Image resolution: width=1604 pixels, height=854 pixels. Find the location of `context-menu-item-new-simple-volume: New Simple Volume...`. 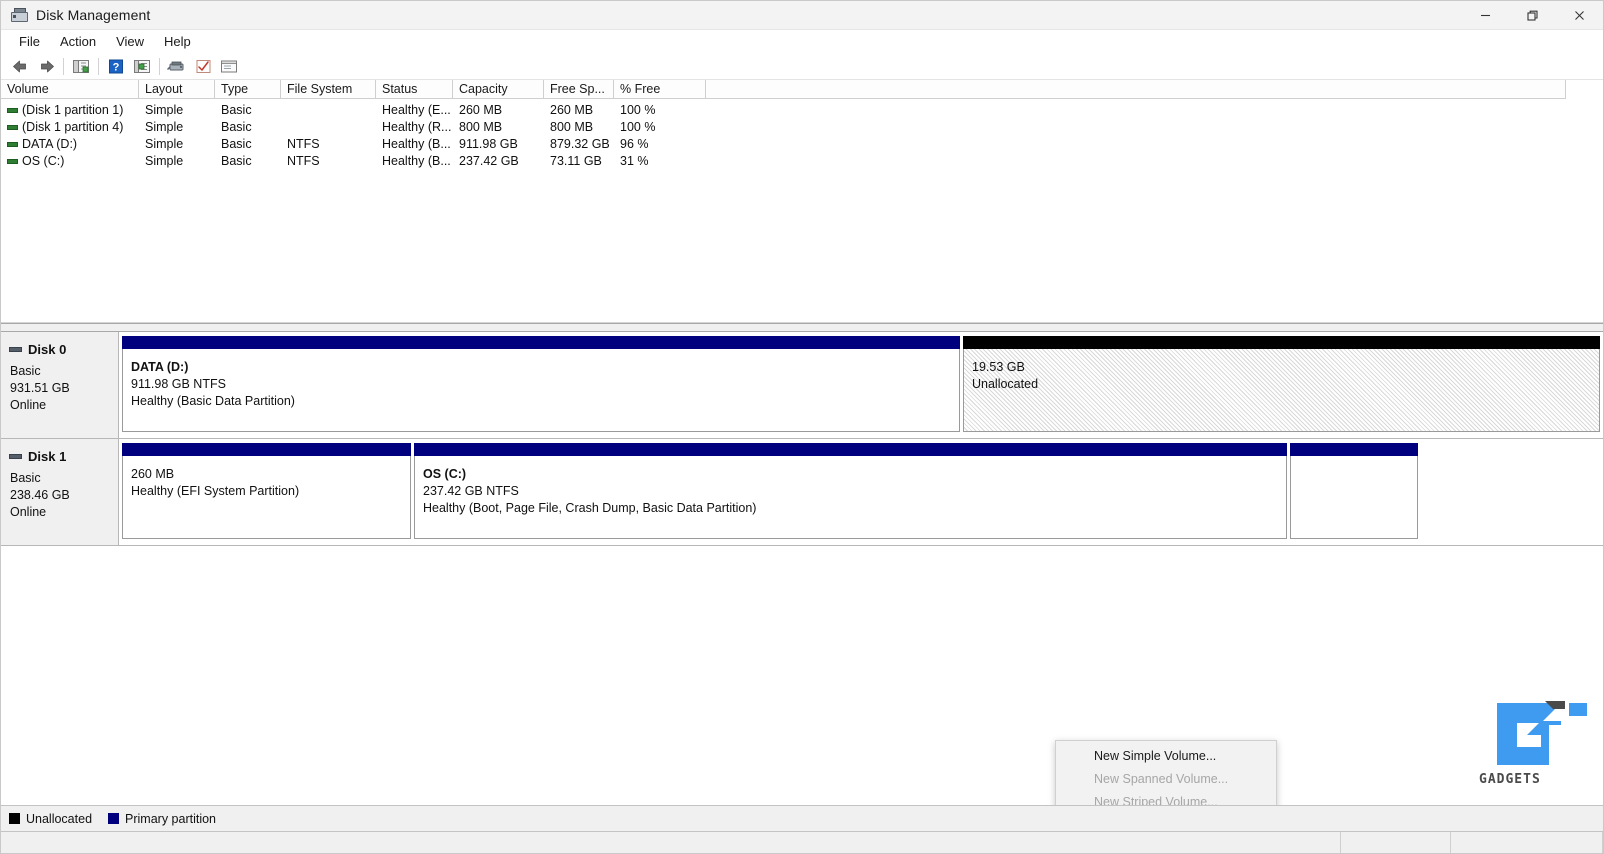

context-menu-item-new-simple-volume: New Simple Volume... is located at coordinates (1166, 756).